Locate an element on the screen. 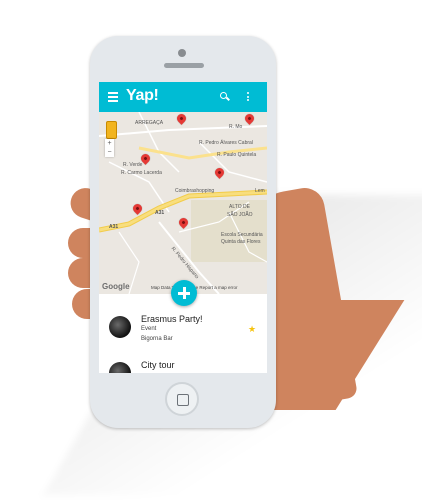 The height and width of the screenshot is (500, 422). map-label: R. Pedro Álvares Cabral is located at coordinates (226, 143).